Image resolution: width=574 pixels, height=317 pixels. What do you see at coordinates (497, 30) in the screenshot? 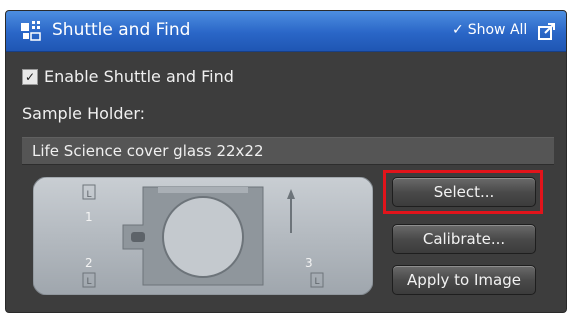
I see `show-all-label: Show All` at bounding box center [497, 30].